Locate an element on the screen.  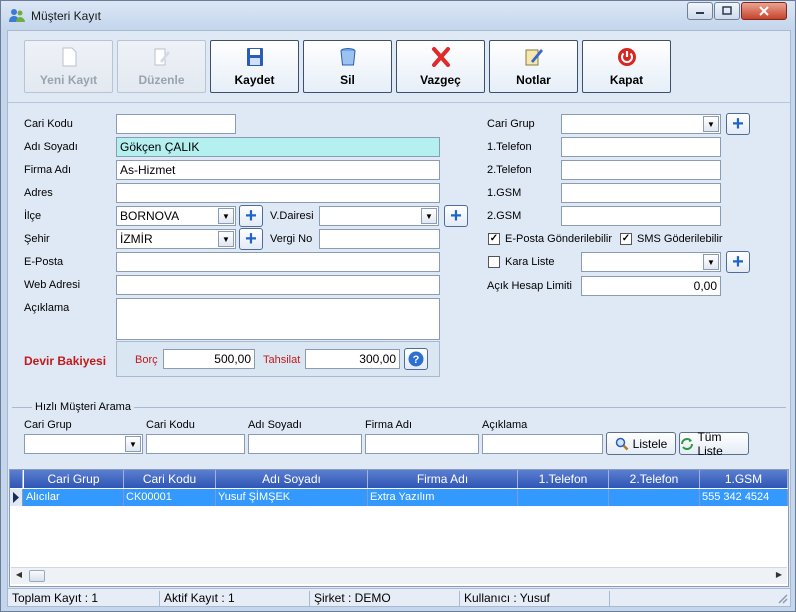
close-window-button is located at coordinates (764, 11).